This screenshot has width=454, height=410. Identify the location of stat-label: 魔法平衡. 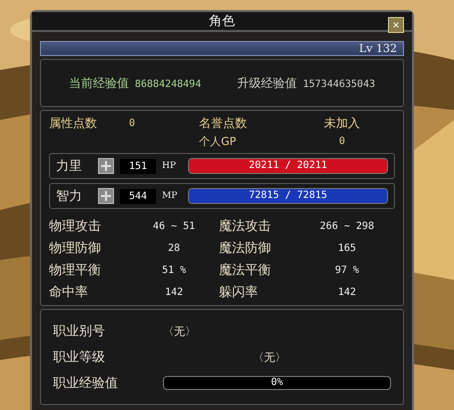
(245, 270).